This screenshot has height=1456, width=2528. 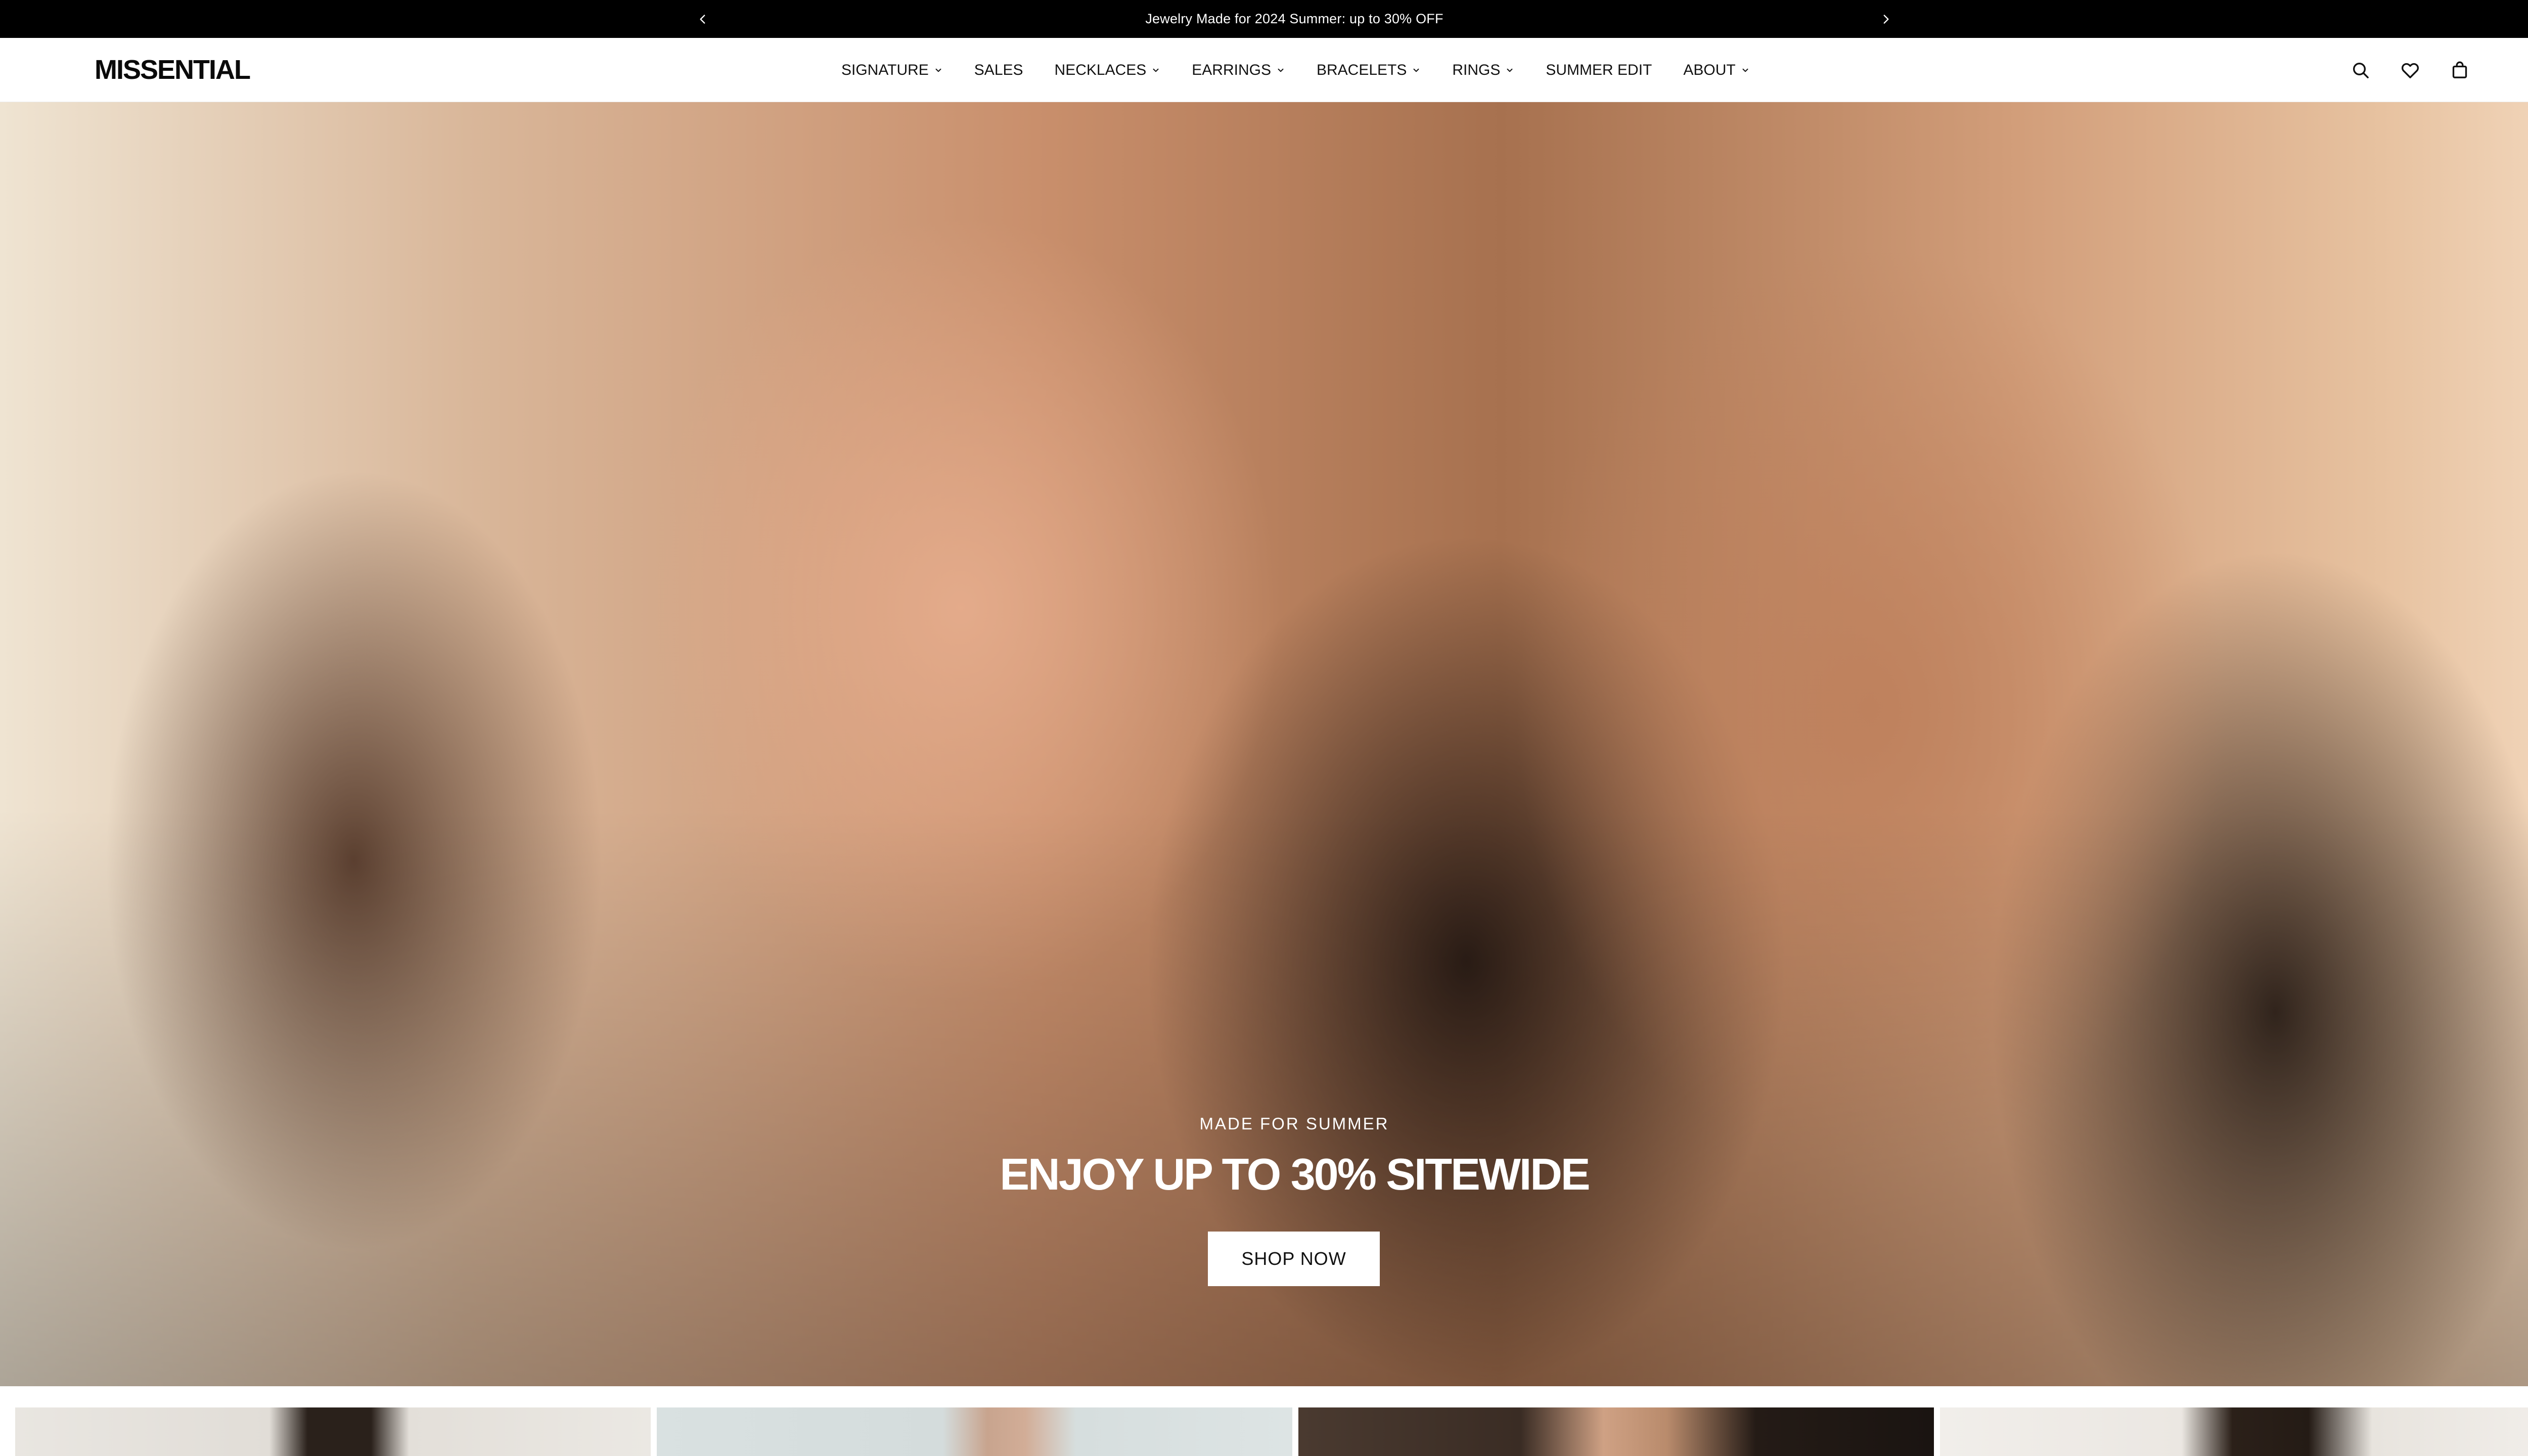 I want to click on nav-item-sales: SALES, so click(x=999, y=70).